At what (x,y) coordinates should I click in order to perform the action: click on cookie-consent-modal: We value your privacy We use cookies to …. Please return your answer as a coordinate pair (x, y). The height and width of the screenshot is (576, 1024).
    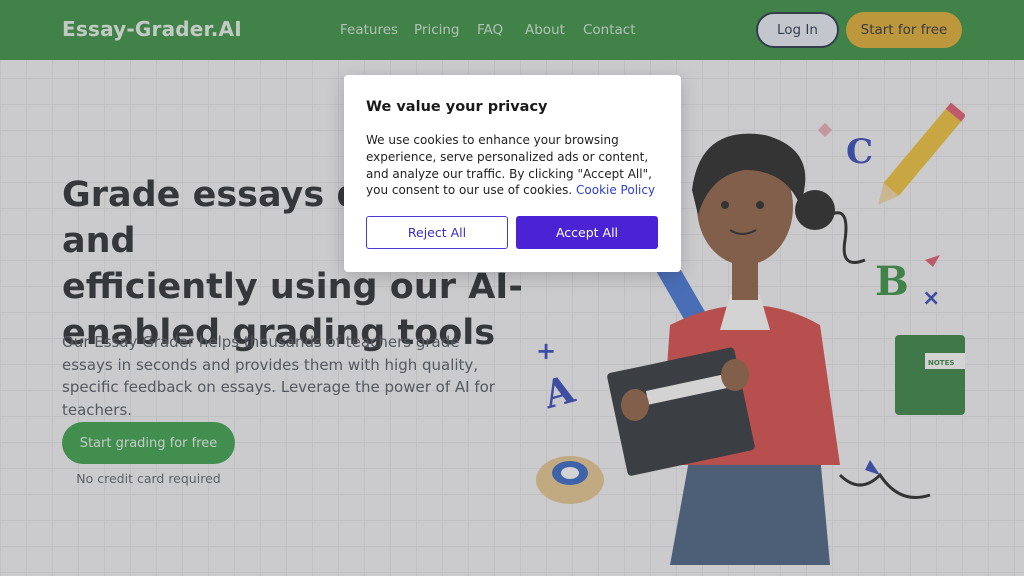
    Looking at the image, I should click on (512, 173).